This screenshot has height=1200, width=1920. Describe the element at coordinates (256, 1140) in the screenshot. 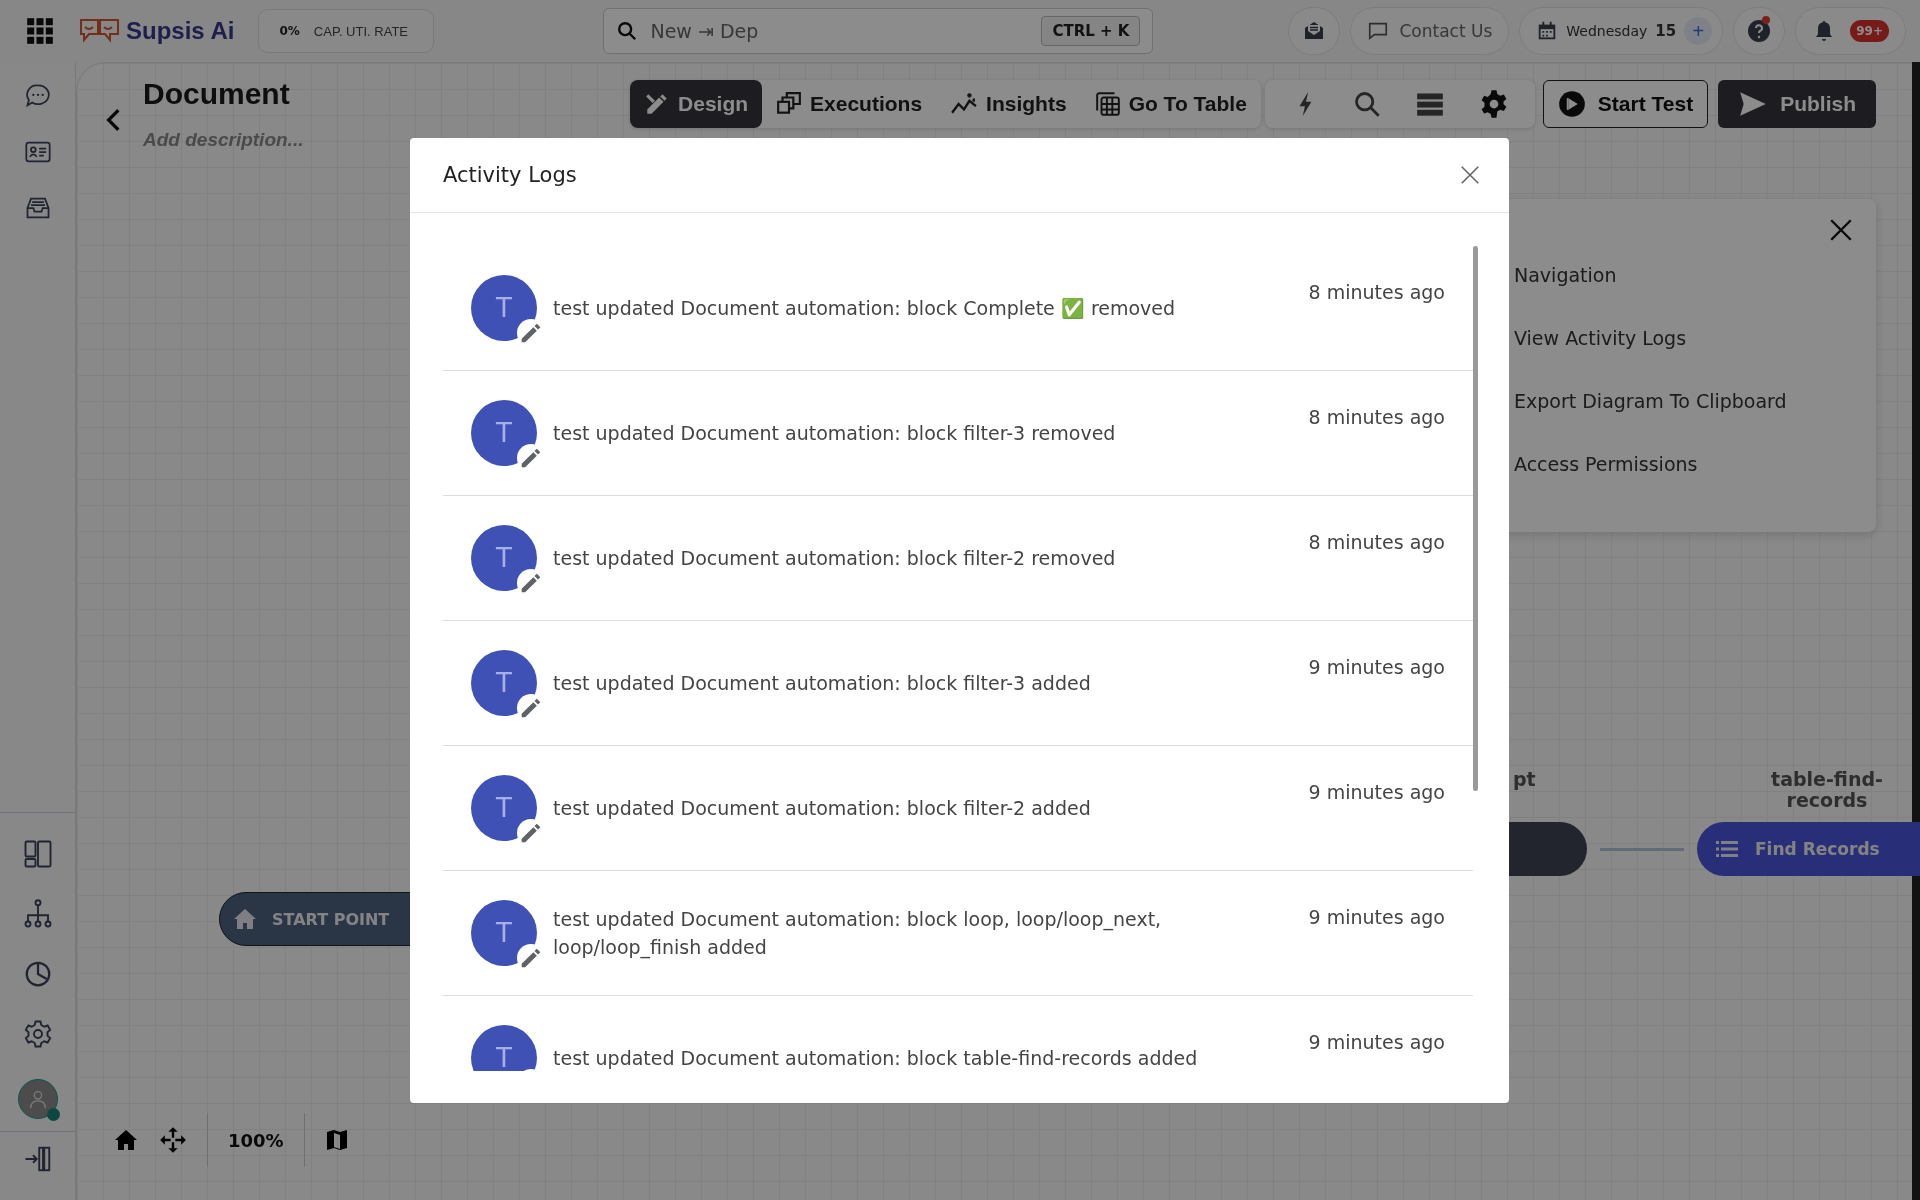

I see `zoom-level: 100%` at that location.